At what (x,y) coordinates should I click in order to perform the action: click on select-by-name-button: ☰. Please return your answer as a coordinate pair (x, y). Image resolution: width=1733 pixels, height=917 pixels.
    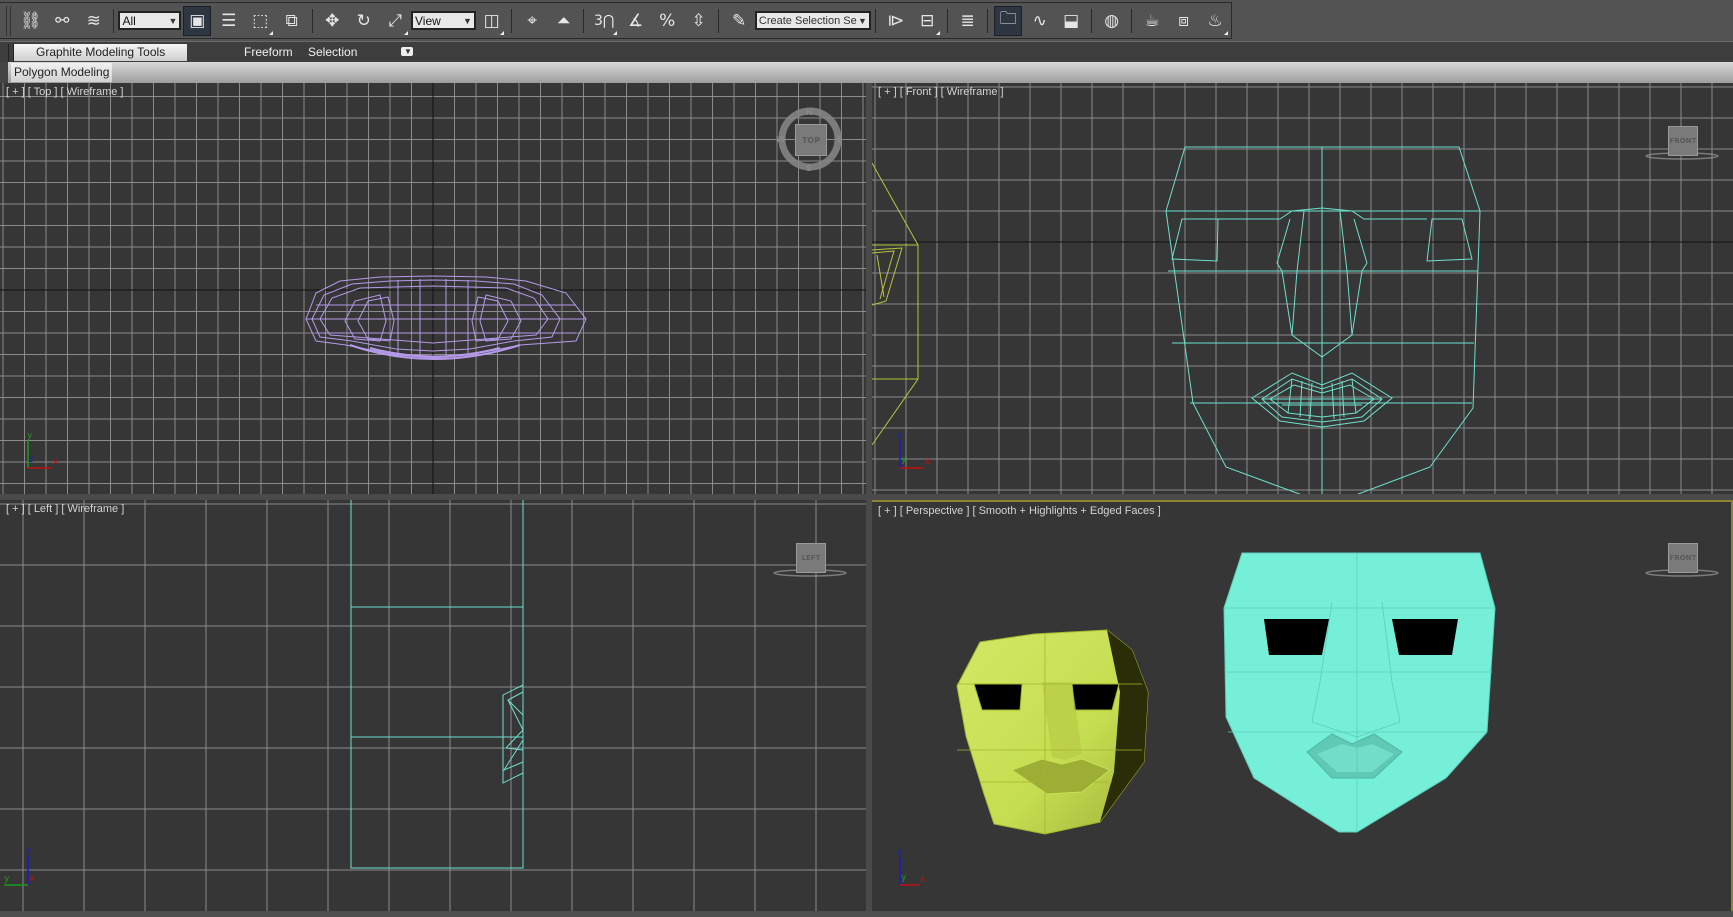
    Looking at the image, I should click on (229, 21).